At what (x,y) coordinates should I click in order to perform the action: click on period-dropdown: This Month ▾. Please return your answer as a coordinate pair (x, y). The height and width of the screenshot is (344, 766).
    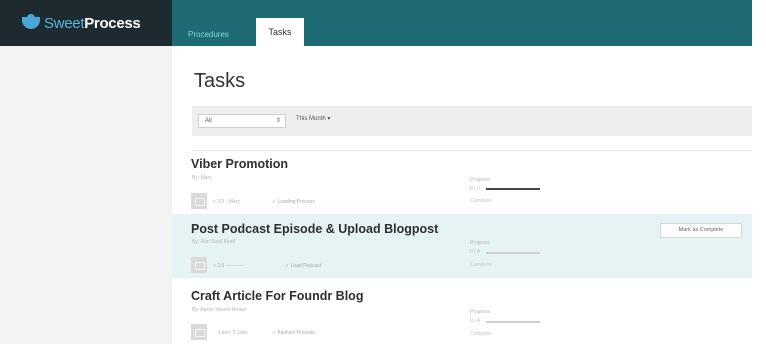
    Looking at the image, I should click on (313, 118).